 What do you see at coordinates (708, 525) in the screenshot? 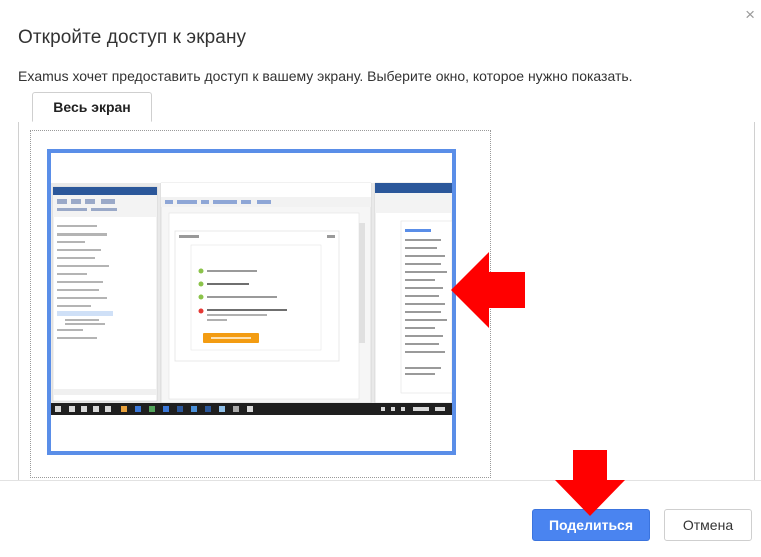
I see `cancel-button: Отмена` at bounding box center [708, 525].